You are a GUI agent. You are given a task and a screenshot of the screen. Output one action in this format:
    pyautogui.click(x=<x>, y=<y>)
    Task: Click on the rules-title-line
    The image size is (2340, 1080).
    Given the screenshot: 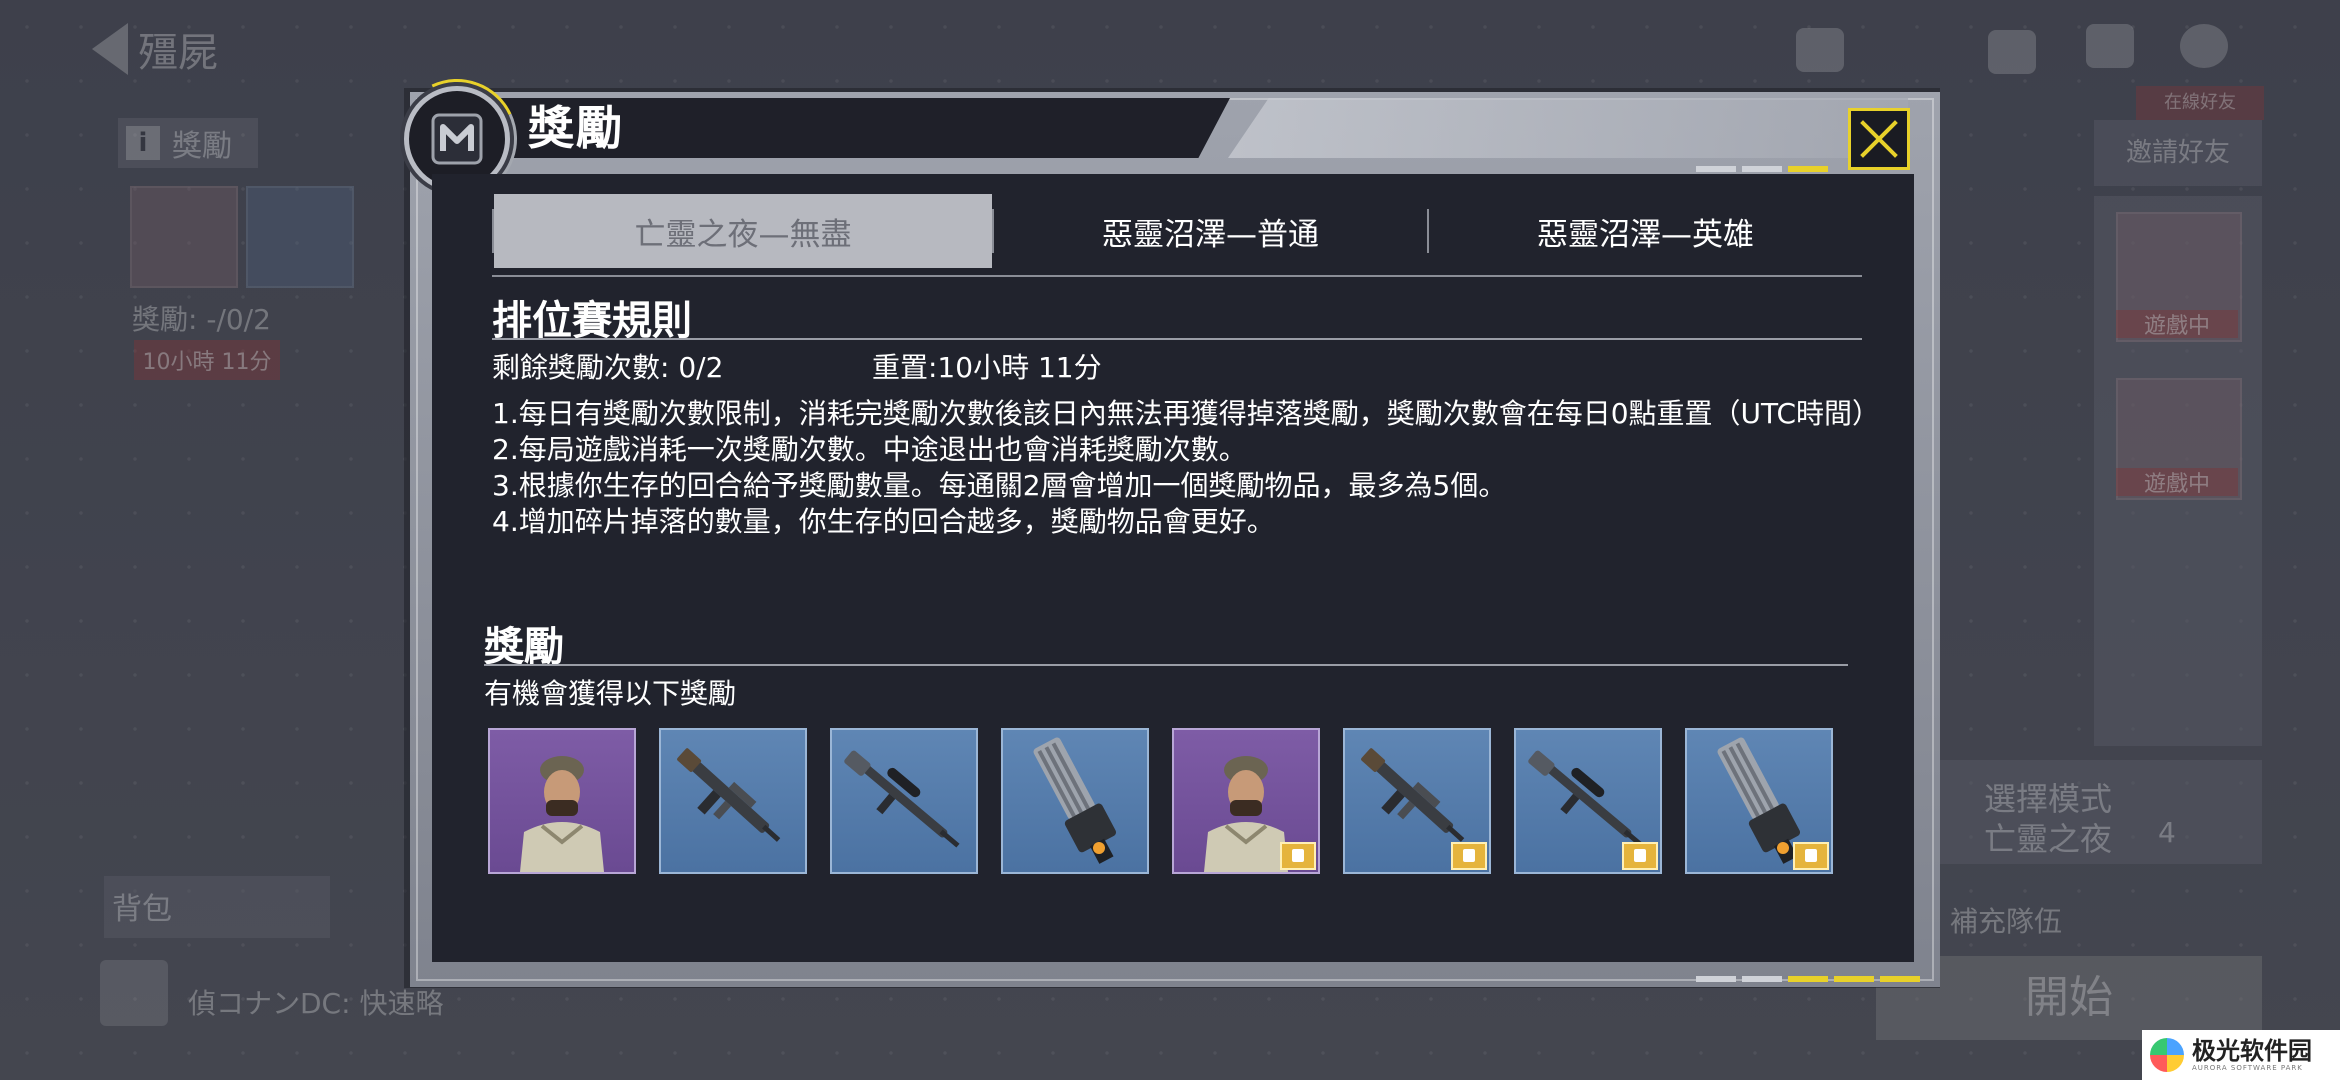 What is the action you would take?
    pyautogui.click(x=1177, y=339)
    